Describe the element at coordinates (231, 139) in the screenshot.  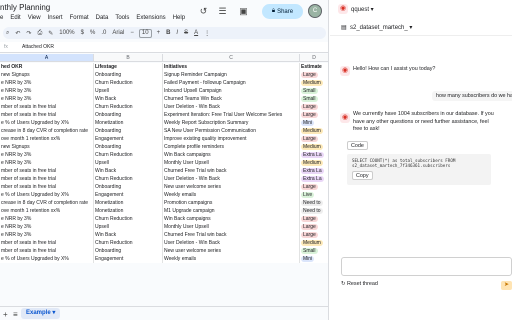
I see `table-cell: Improve existing quality improvement` at that location.